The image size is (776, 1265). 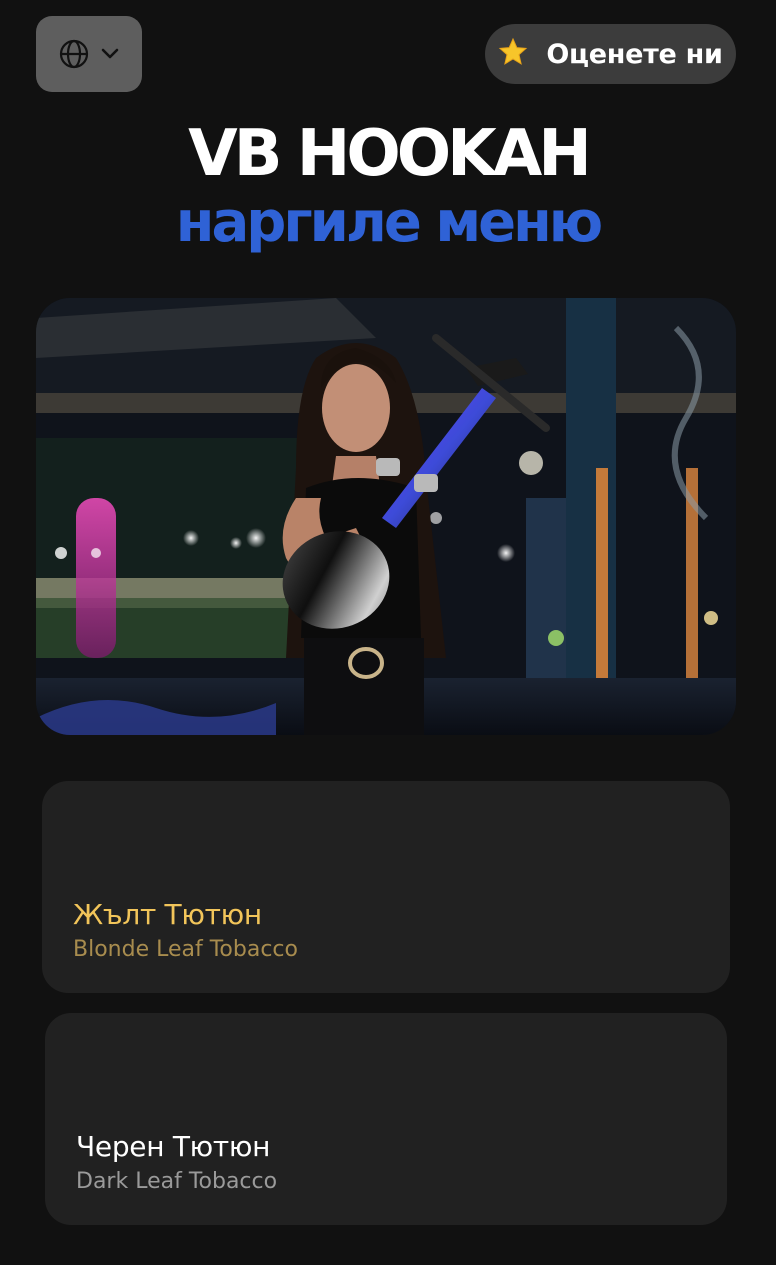 What do you see at coordinates (513, 54) in the screenshot?
I see `star-icon` at bounding box center [513, 54].